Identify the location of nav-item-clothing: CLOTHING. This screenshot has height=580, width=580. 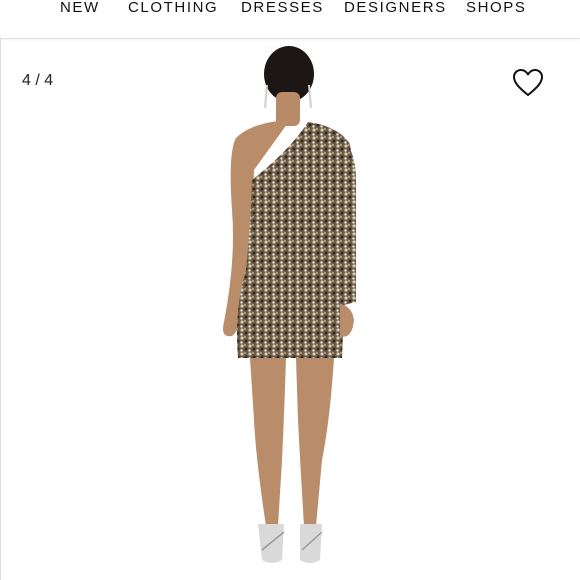
(173, 8).